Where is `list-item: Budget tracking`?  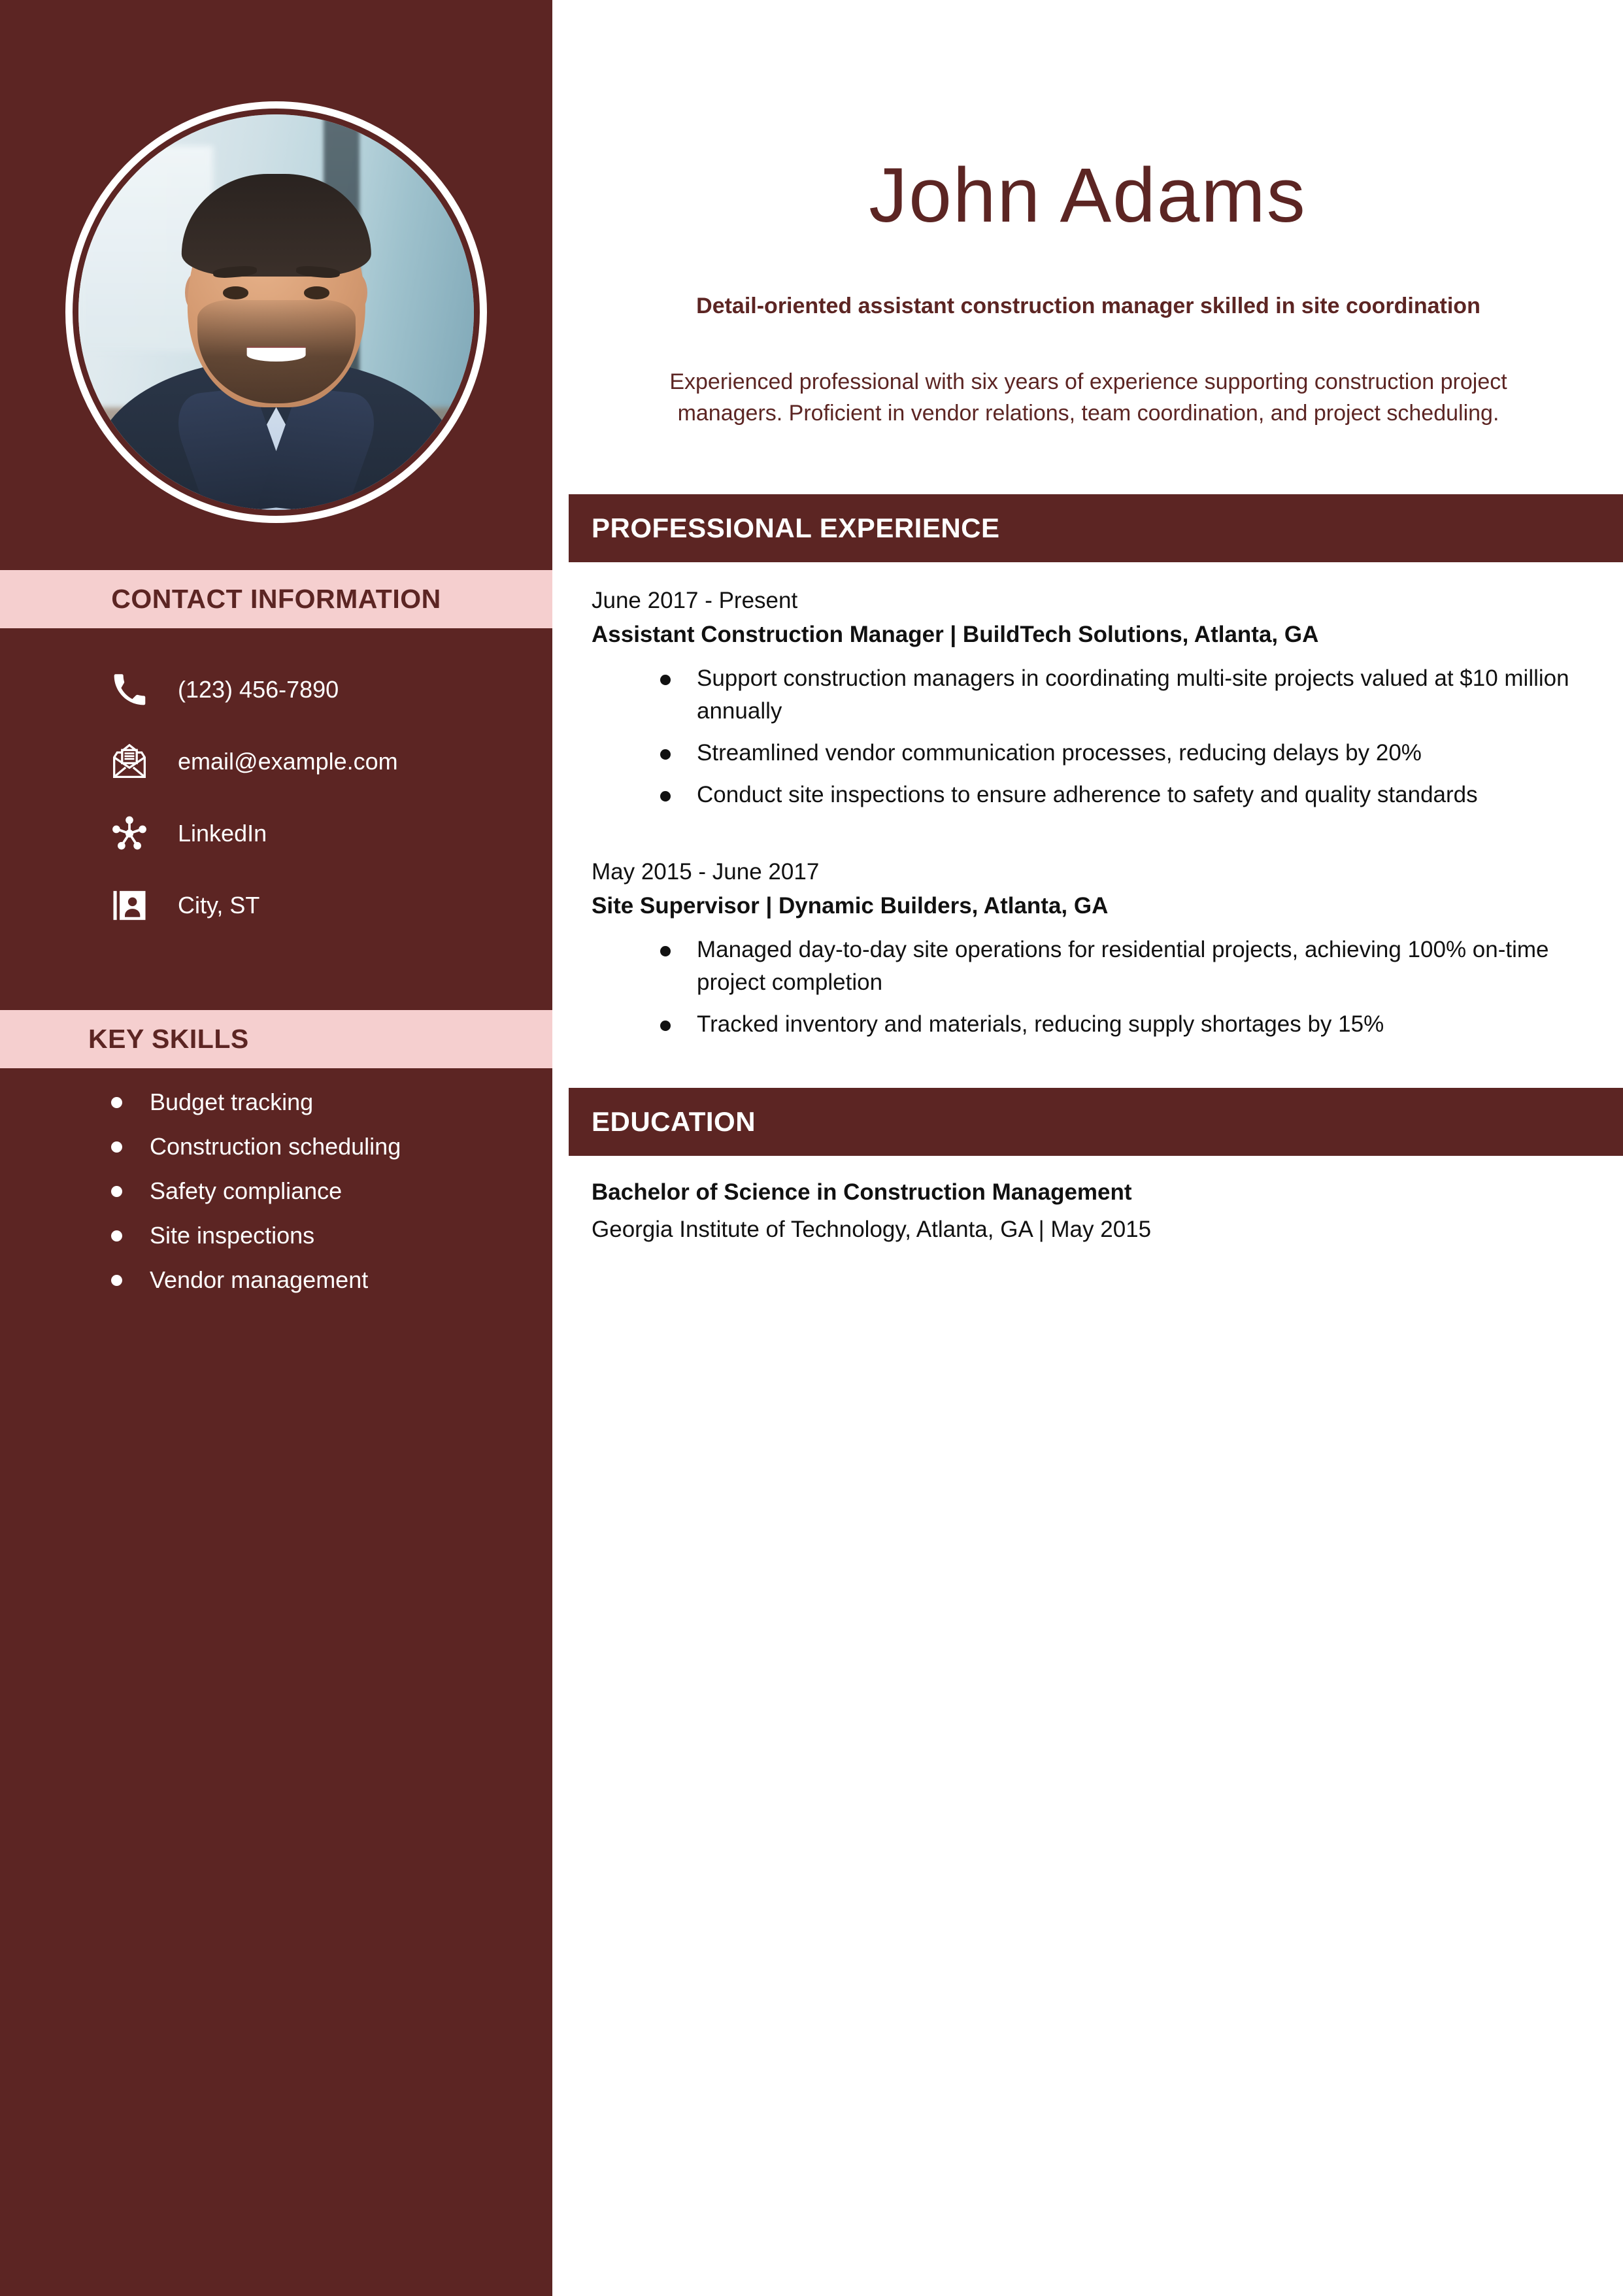
list-item: Budget tracking is located at coordinates (276, 1107).